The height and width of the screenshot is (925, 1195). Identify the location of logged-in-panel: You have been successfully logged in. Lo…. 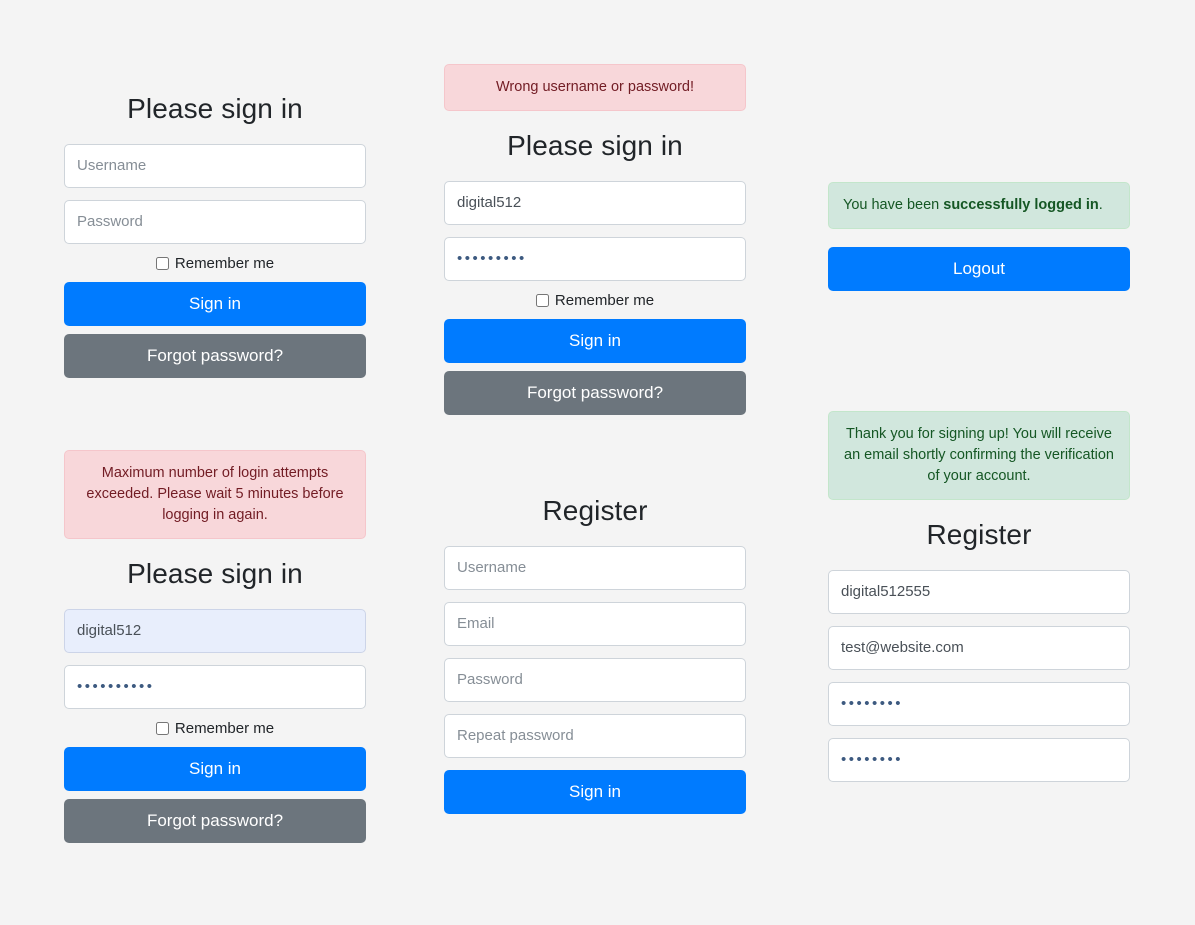
(979, 237).